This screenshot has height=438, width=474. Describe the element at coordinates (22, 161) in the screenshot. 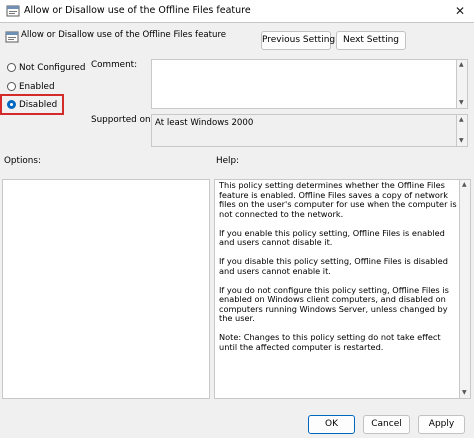

I see `options-label: Options:` at that location.